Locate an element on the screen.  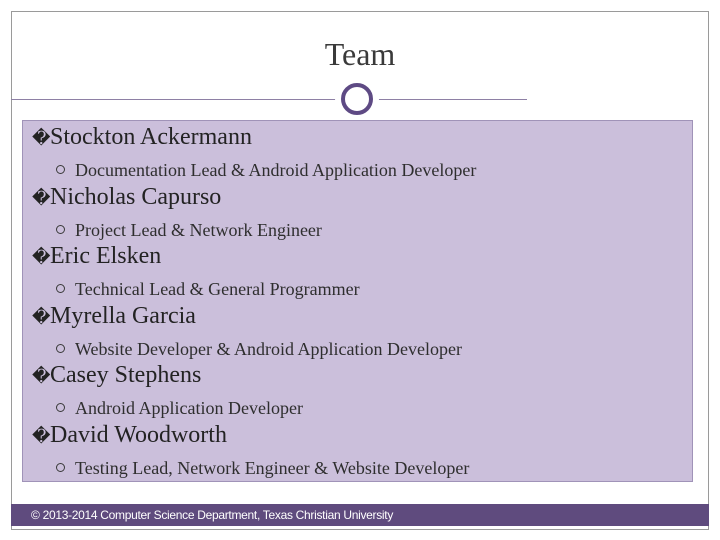
member-name-line: �David Woodworth is located at coordinates (129, 435).